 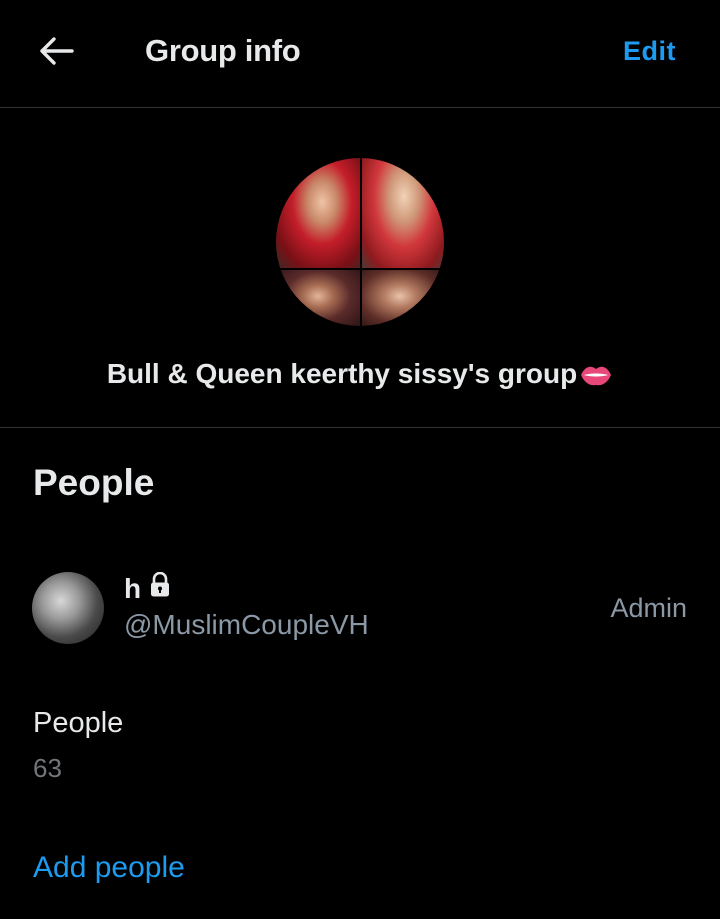 What do you see at coordinates (596, 378) in the screenshot?
I see `lips-icon` at bounding box center [596, 378].